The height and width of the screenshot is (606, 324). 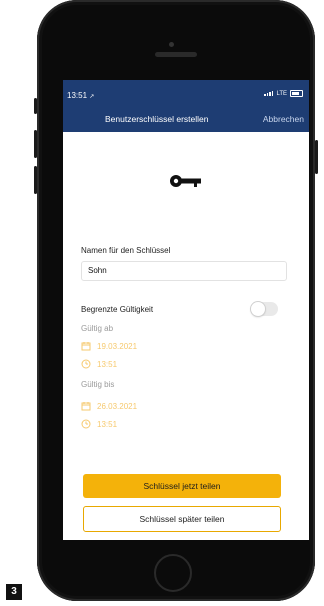 I want to click on volume-up-button, so click(x=35, y=144).